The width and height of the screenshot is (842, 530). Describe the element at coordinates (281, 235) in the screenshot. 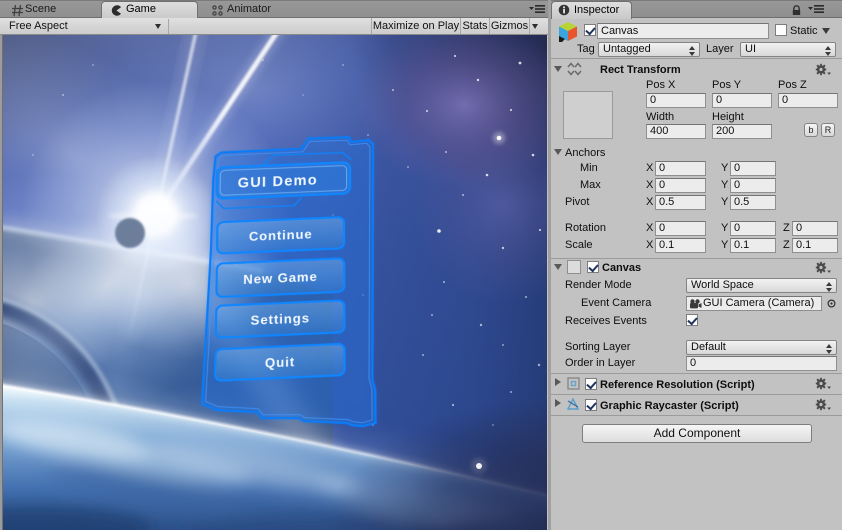

I see `svg-text: Continue` at that location.